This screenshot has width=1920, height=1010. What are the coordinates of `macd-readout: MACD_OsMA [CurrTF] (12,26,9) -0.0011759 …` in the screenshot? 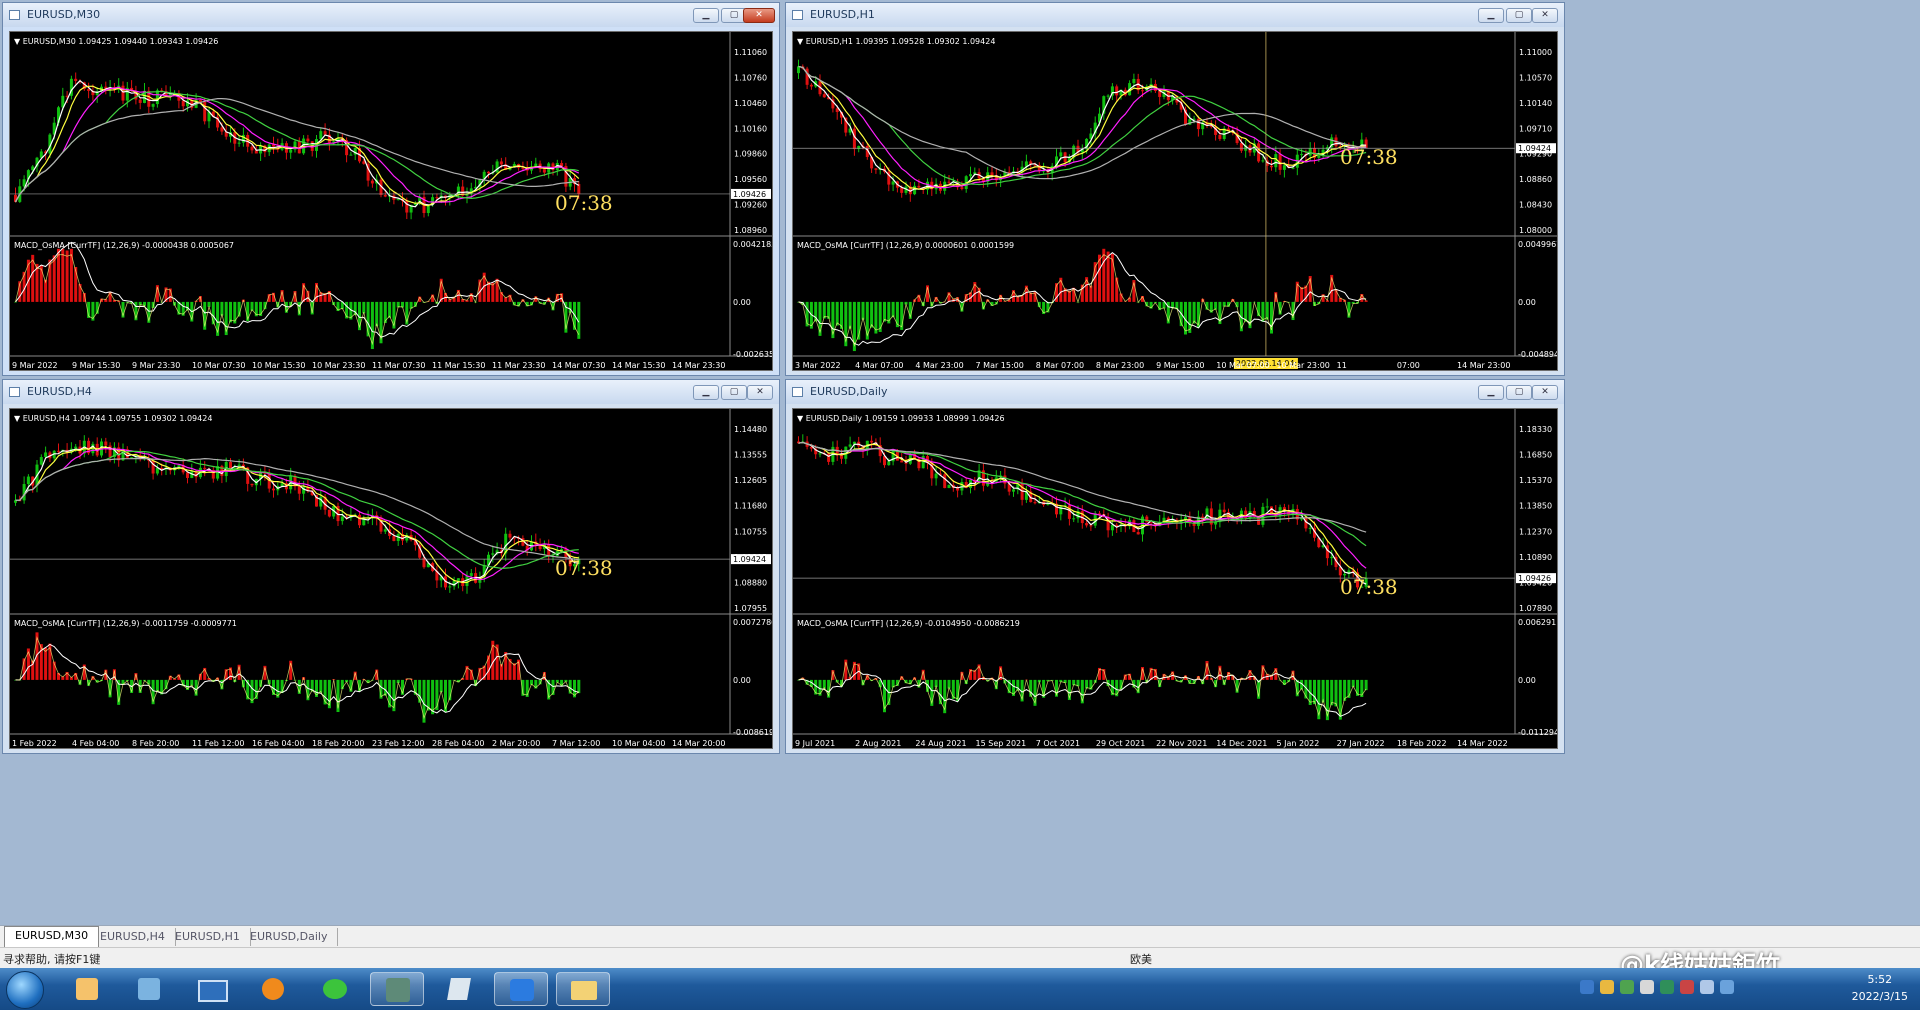 It's located at (125, 623).